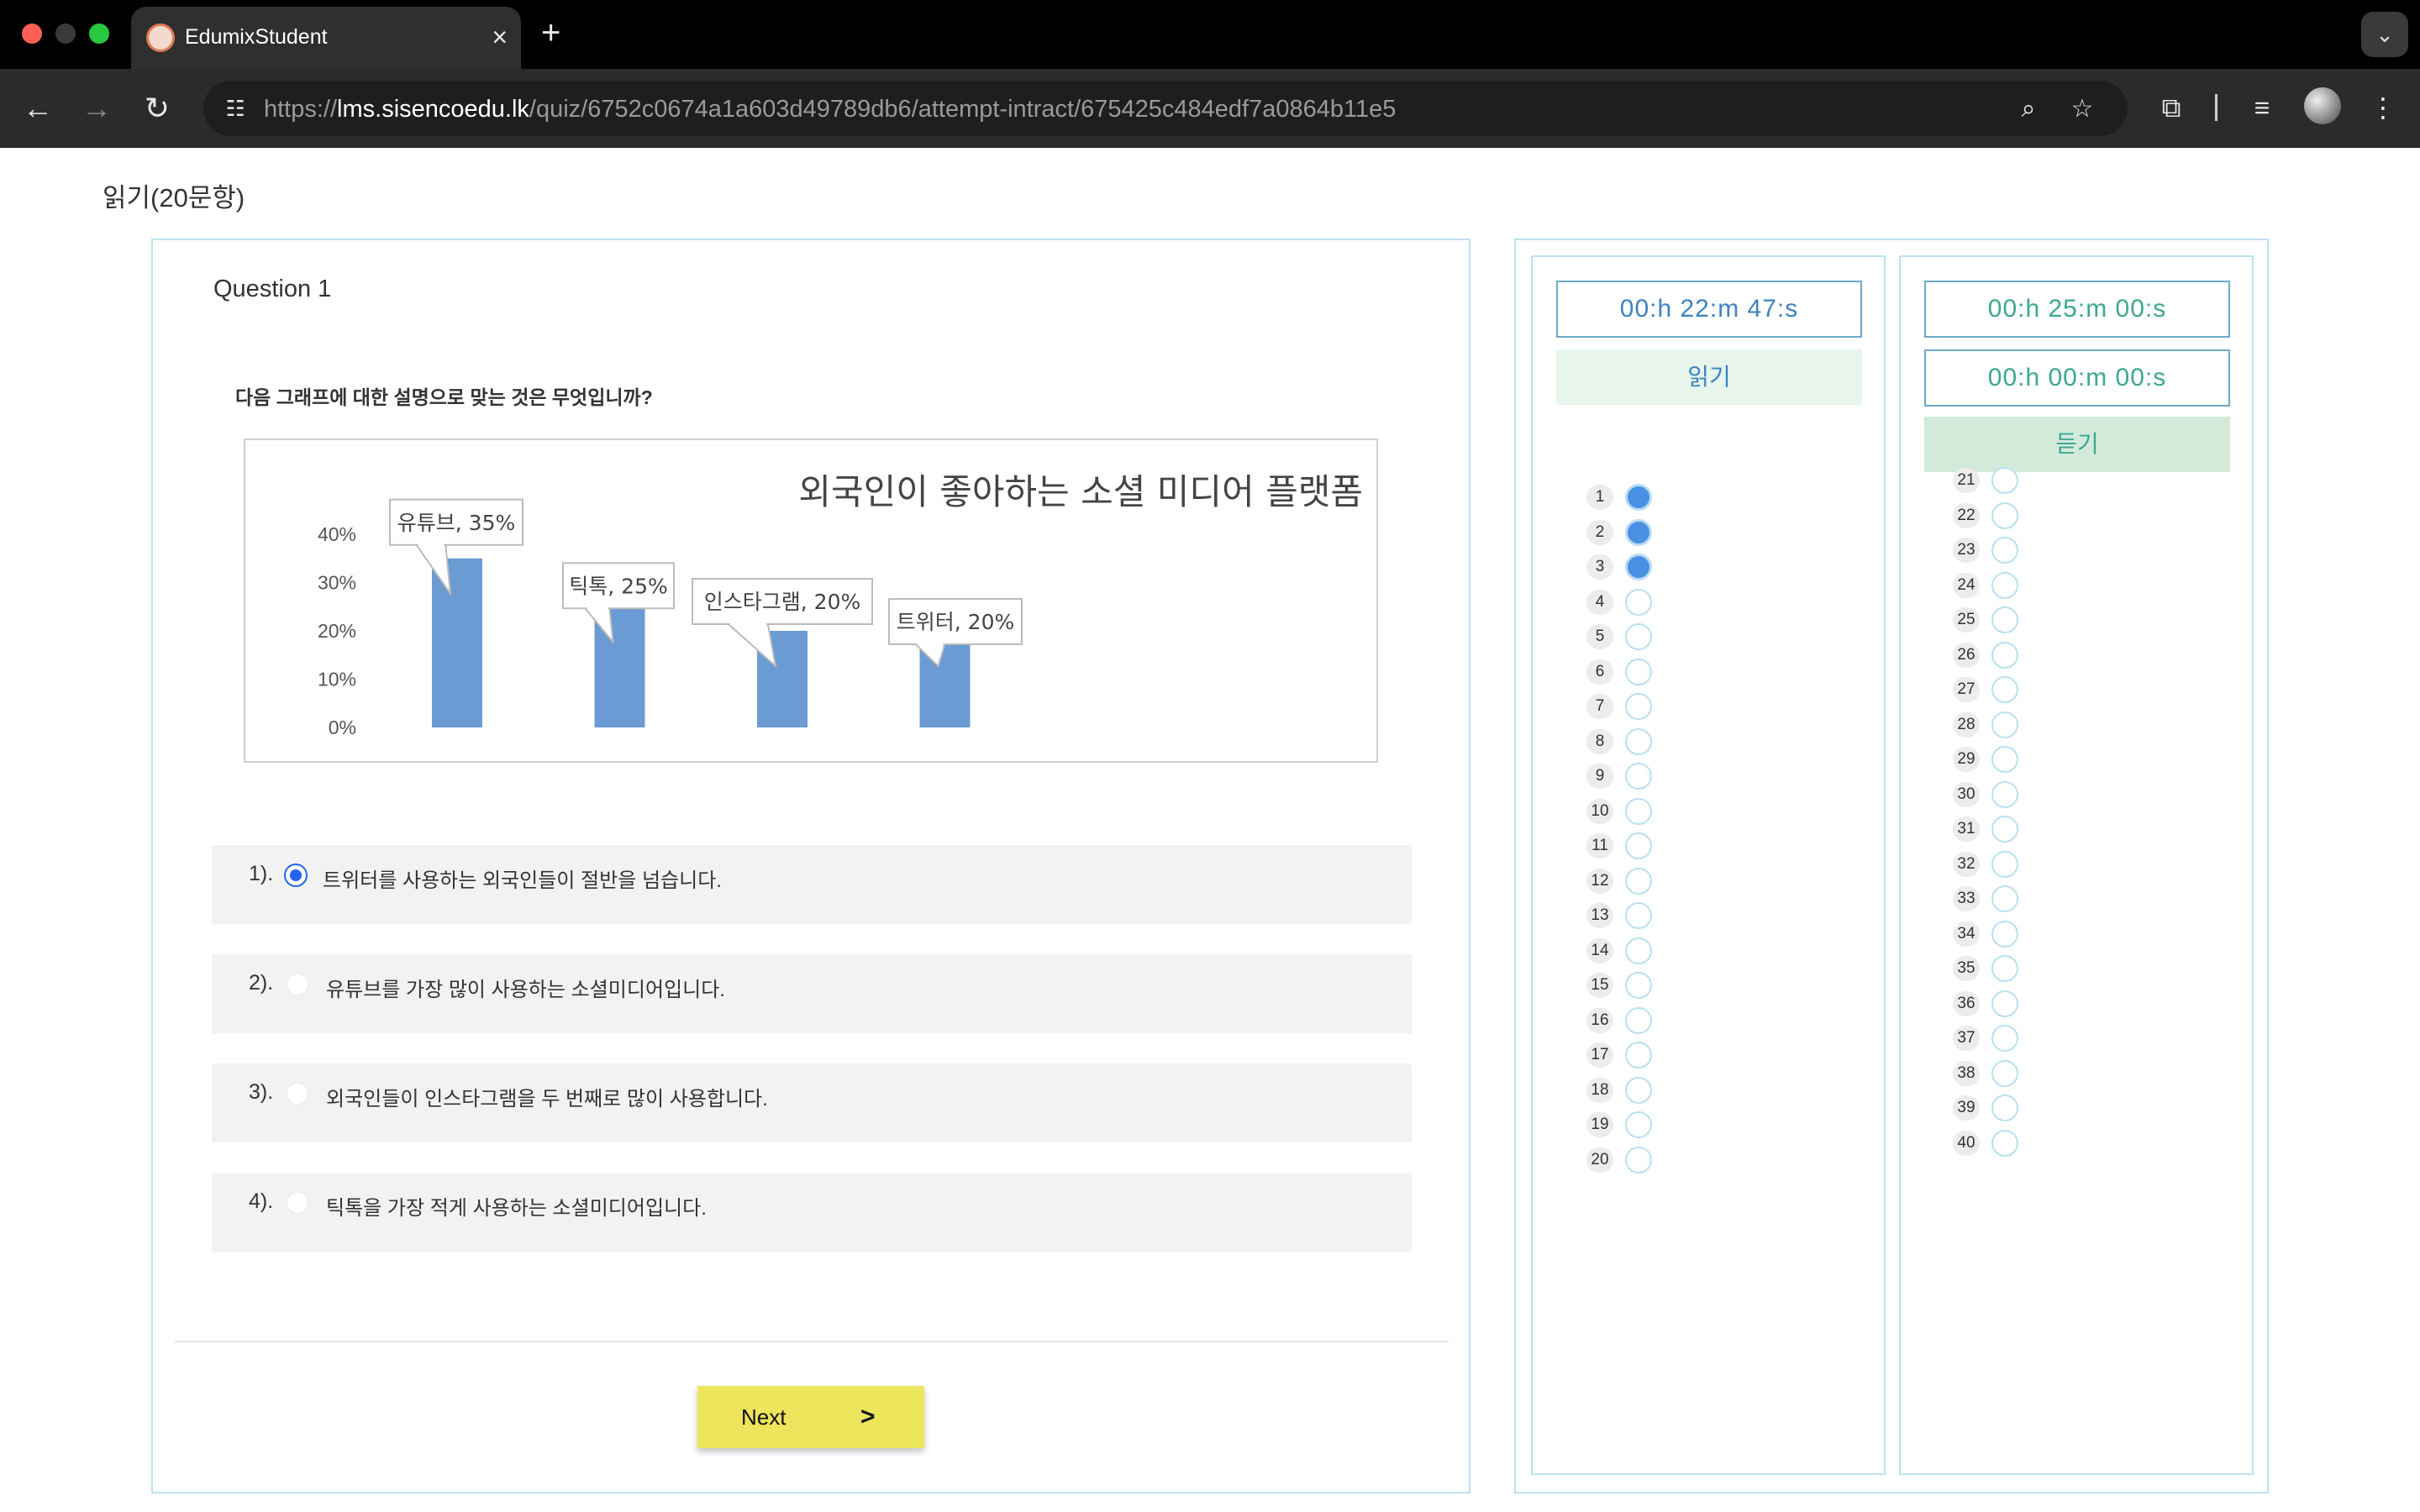 The image size is (2420, 1512). Describe the element at coordinates (2385, 34) in the screenshot. I see `tab-search-button: ⌄` at that location.